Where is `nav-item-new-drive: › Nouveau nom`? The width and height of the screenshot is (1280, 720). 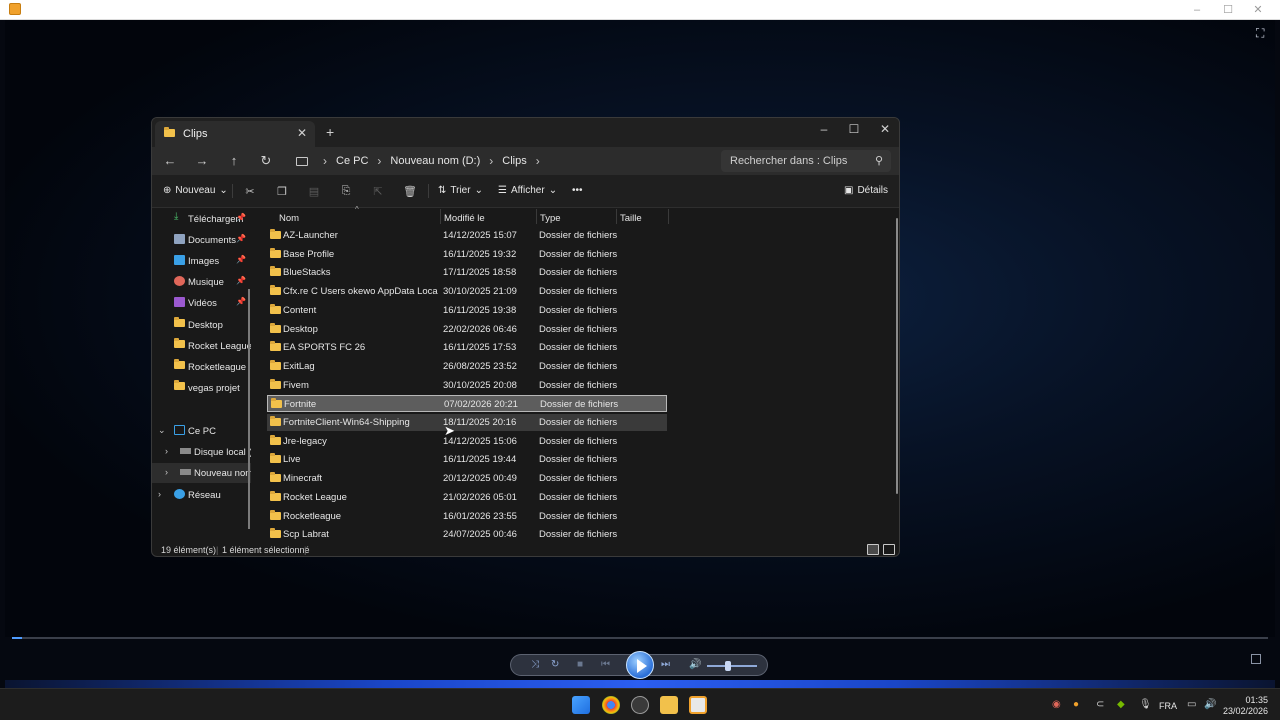 nav-item-new-drive: › Nouveau nom is located at coordinates (201, 473).